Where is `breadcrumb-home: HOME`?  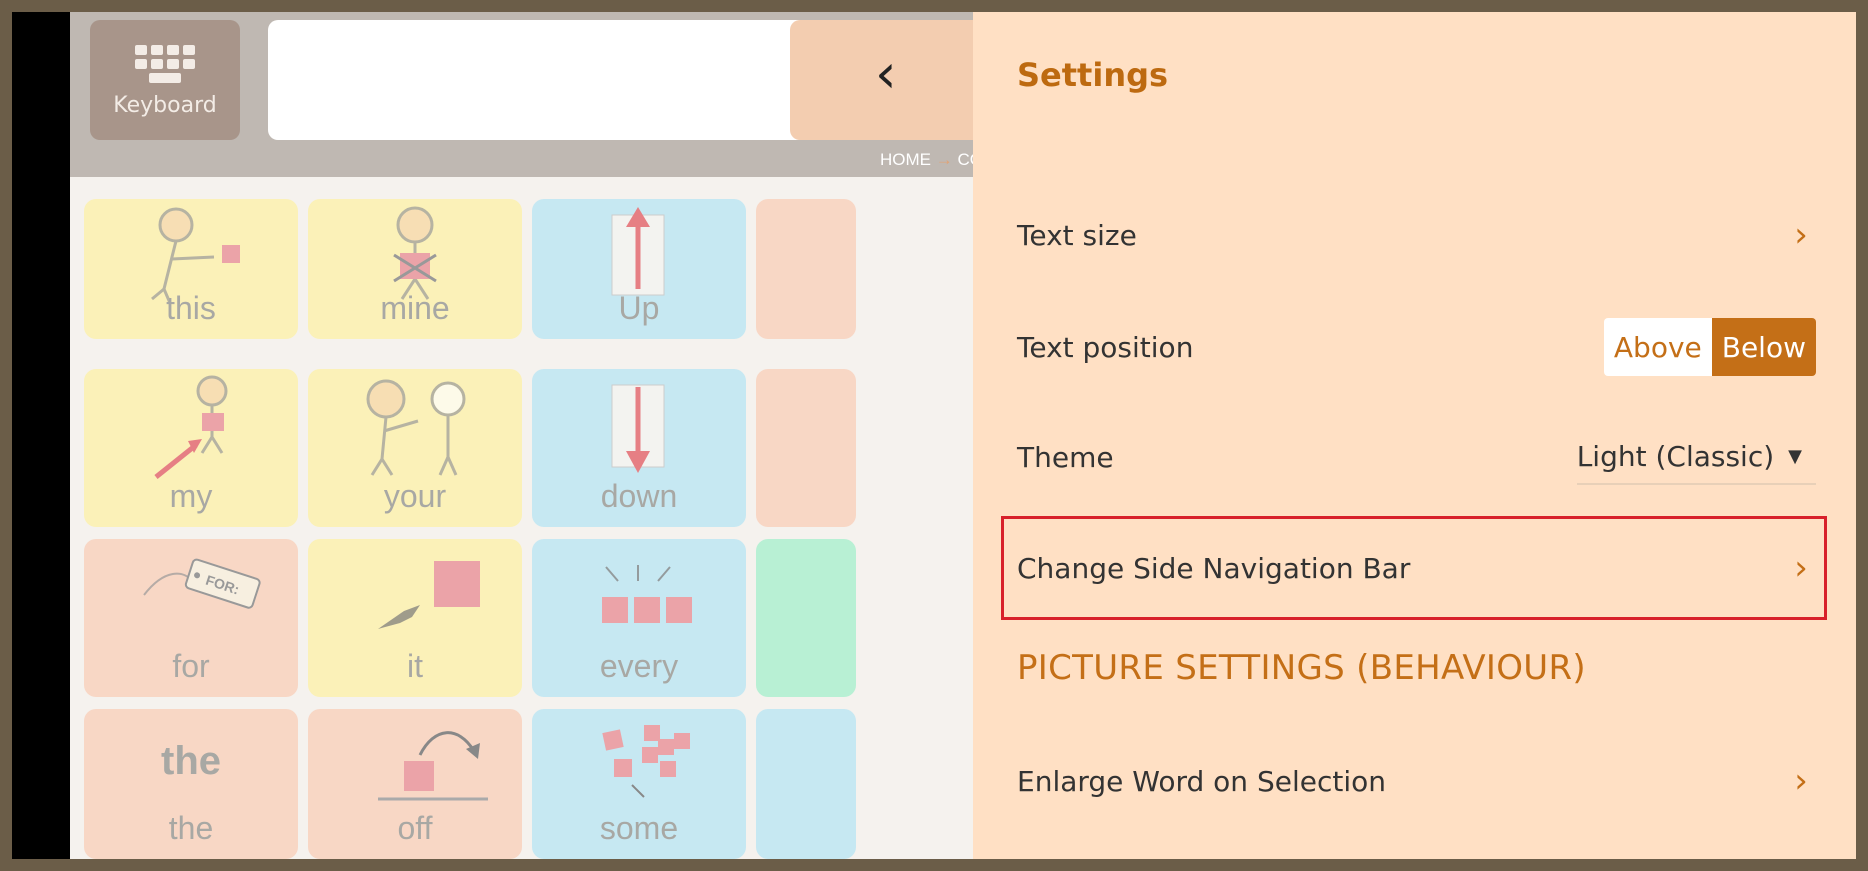 breadcrumb-home: HOME is located at coordinates (905, 159).